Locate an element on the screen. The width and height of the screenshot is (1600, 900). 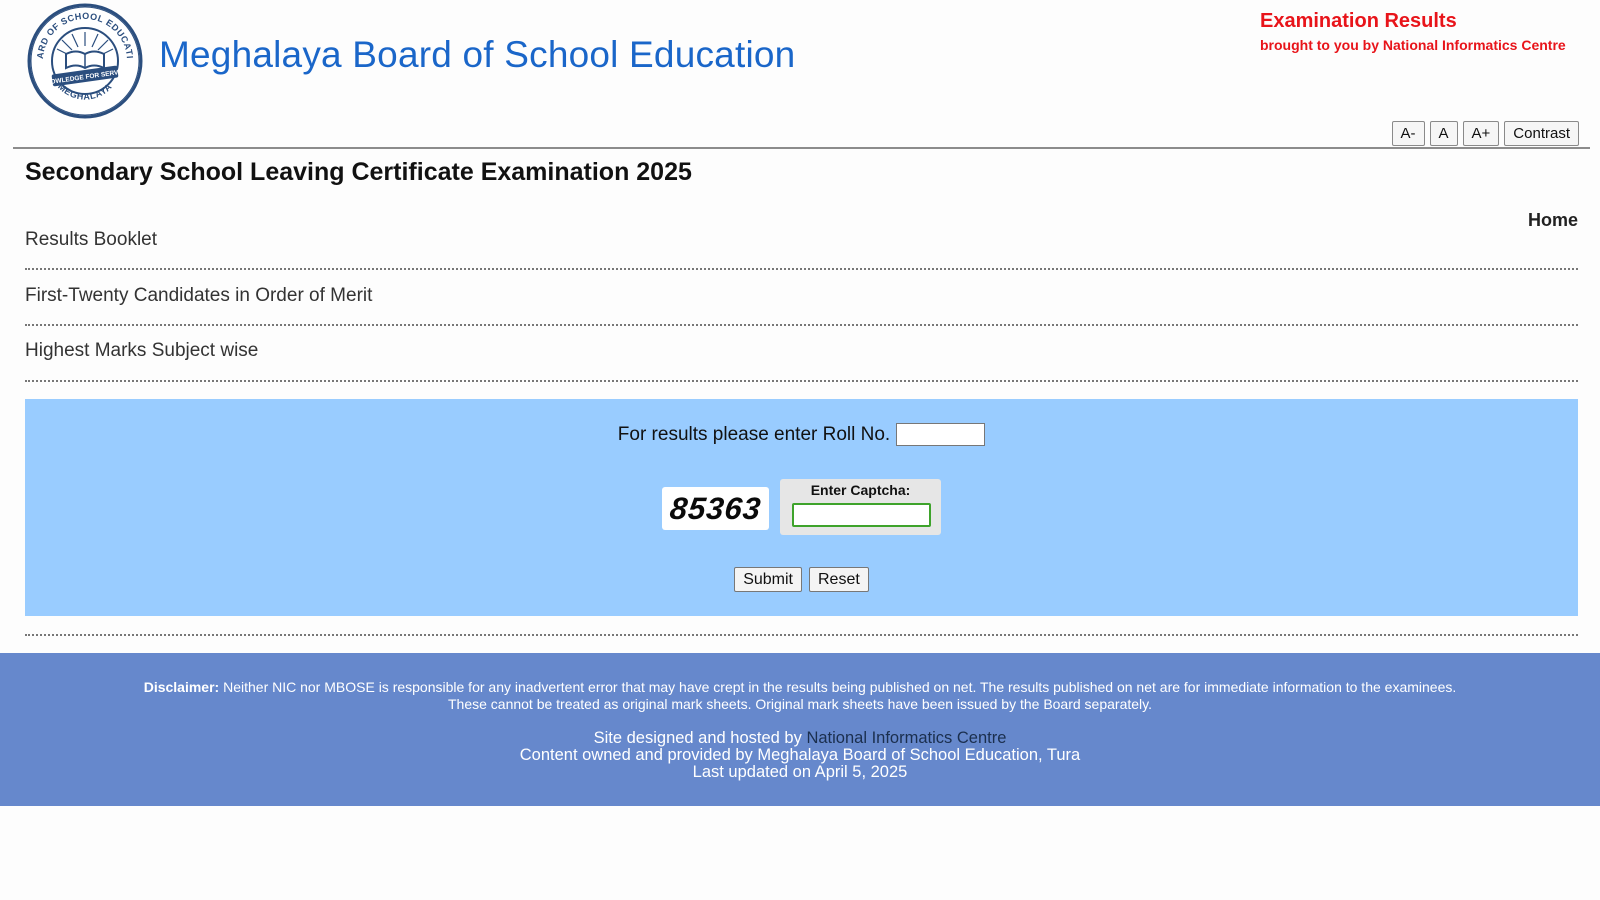
accessibility-toolbar: A- A A+ Contrast is located at coordinates (1485, 133).